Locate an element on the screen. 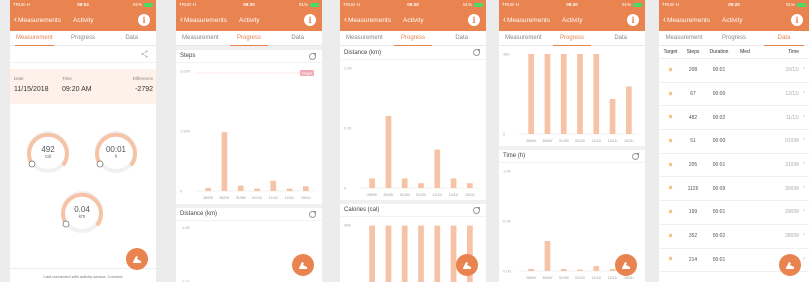  nav-bar: ‹ Measurements Activity i is located at coordinates (734, 20).